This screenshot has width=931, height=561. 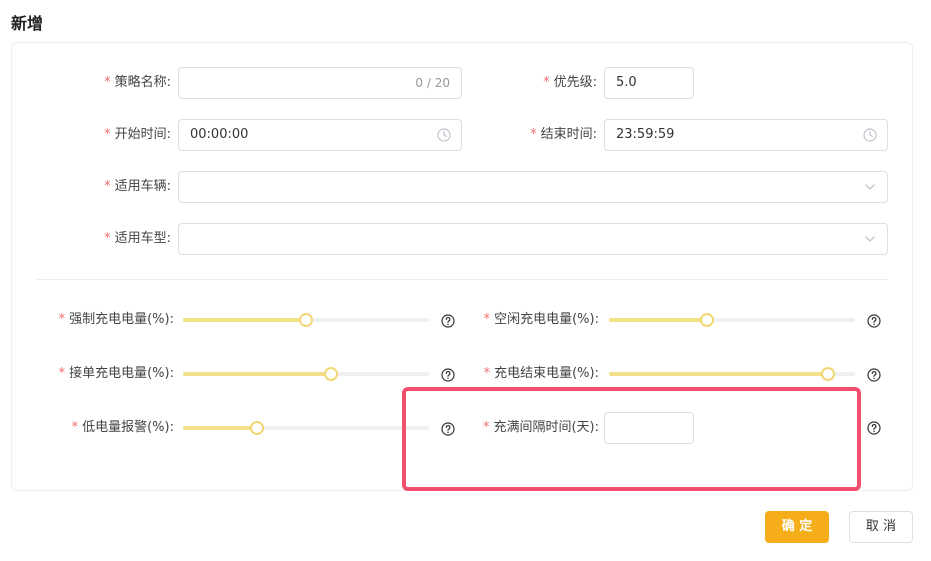 What do you see at coordinates (320, 135) in the screenshot?
I see `start-time-input: 00:00:00` at bounding box center [320, 135].